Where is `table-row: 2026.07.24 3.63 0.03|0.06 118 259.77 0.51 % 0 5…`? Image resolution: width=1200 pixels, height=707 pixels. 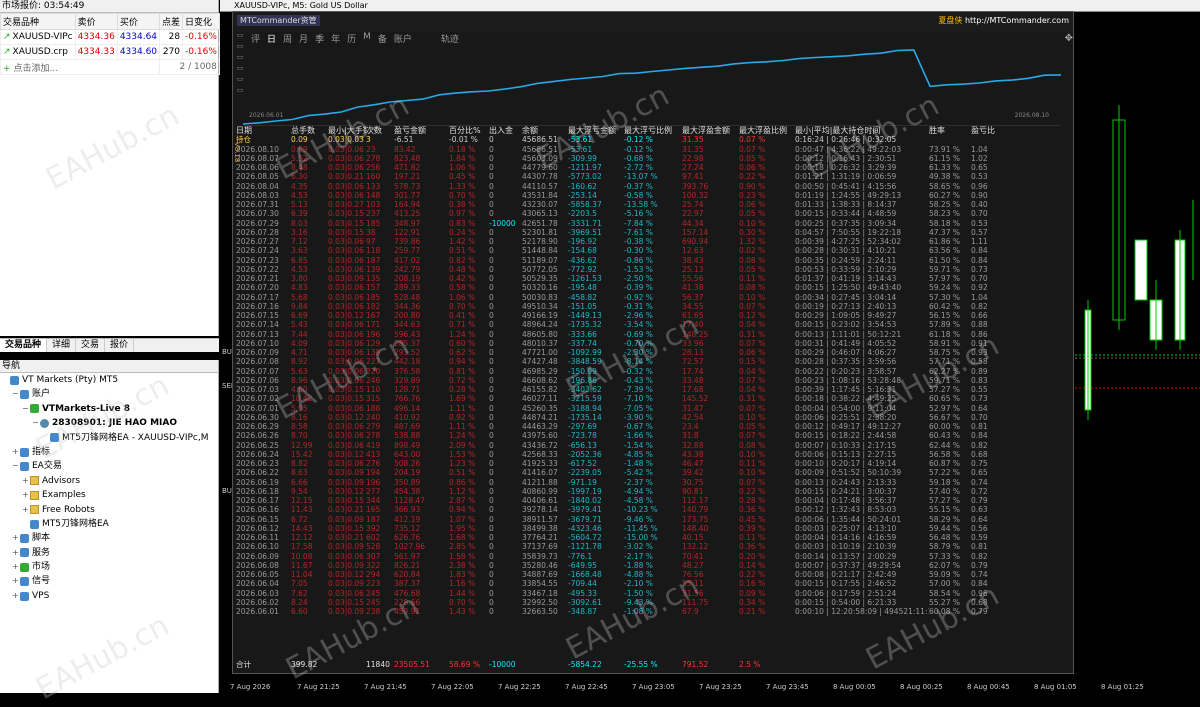
table-row: 2026.07.24 3.63 0.03|0.06 118 259.77 0.51 % 0 5… is located at coordinates (654, 250).